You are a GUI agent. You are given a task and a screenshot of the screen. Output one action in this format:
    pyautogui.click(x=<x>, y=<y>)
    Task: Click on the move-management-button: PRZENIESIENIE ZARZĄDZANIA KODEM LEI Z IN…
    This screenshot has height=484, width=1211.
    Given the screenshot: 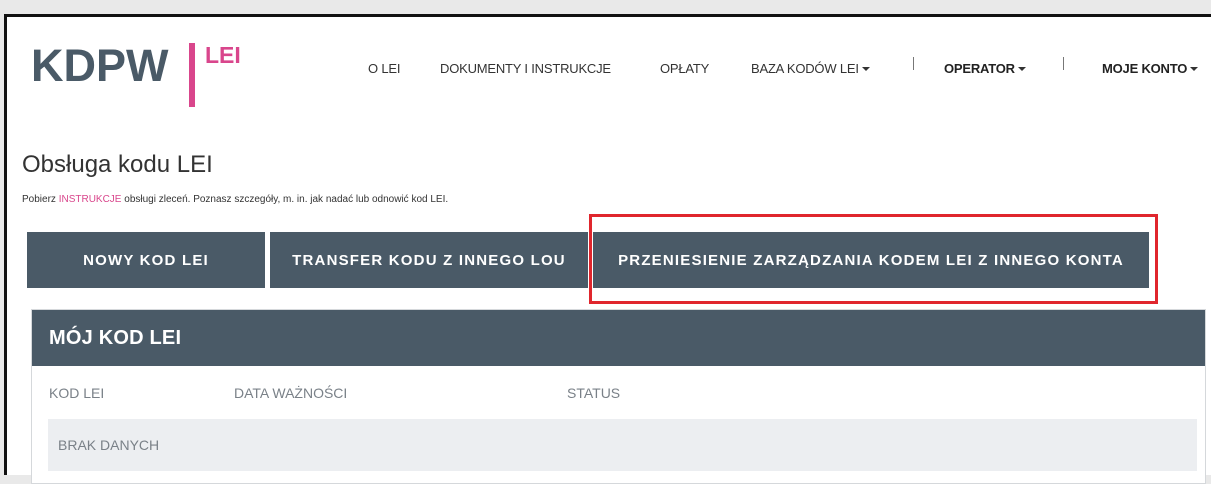 What is the action you would take?
    pyautogui.click(x=871, y=260)
    